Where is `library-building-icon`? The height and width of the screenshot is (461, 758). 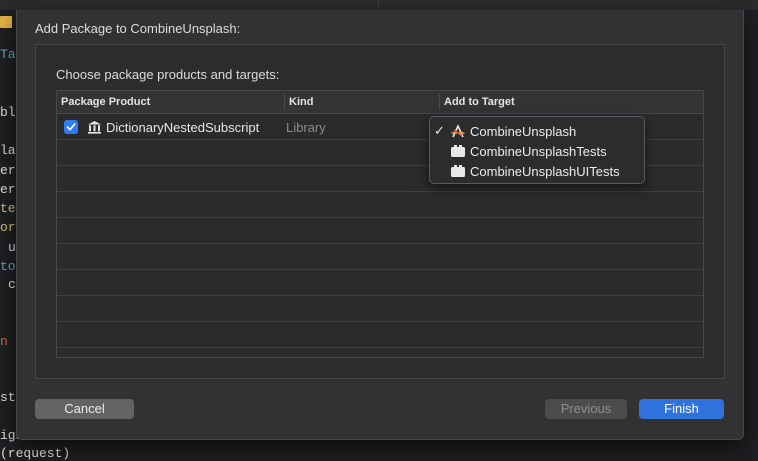
library-building-icon is located at coordinates (94, 127).